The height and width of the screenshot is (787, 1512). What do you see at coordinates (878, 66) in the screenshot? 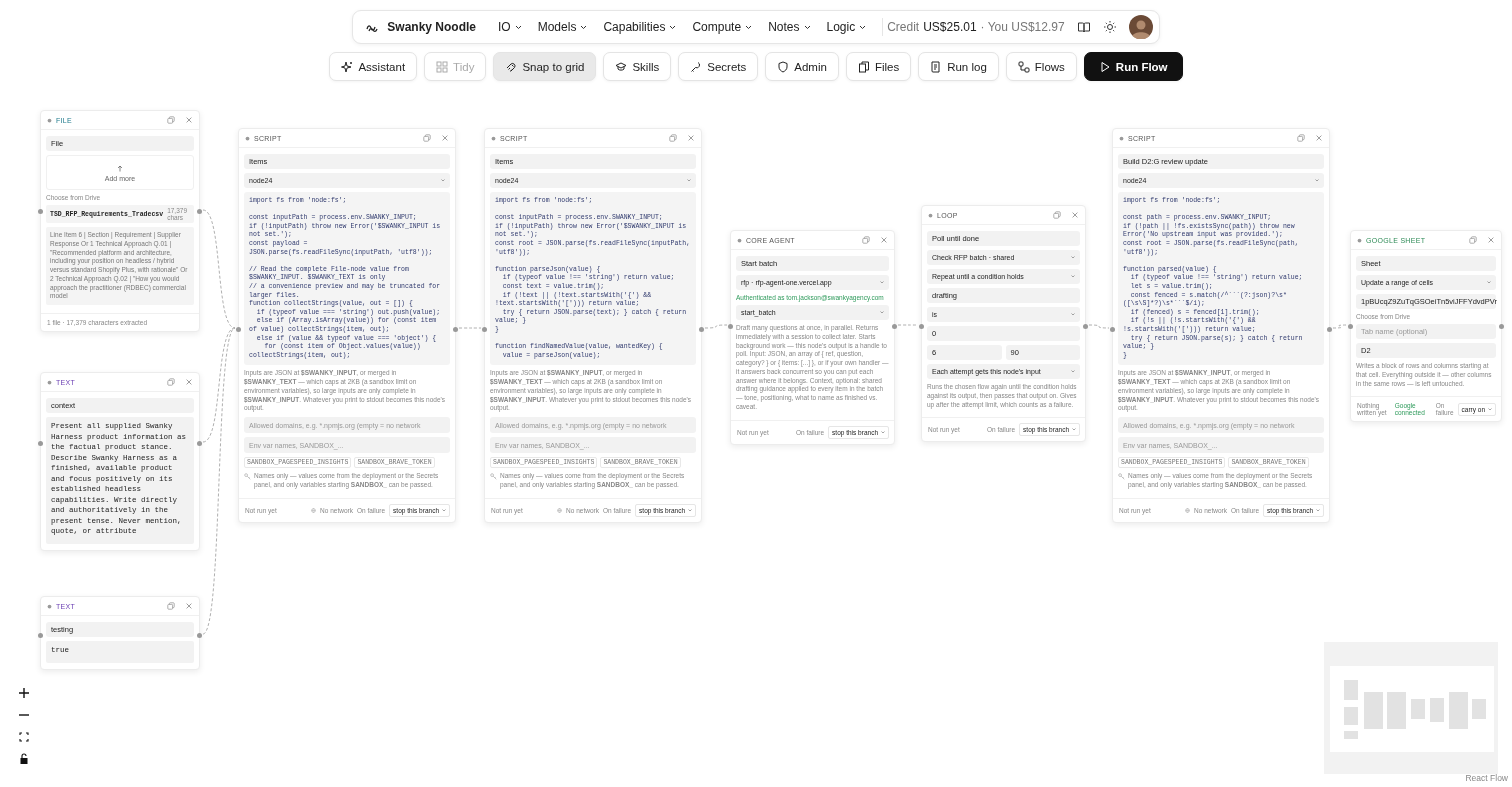
I see `toolbar-button: Files` at bounding box center [878, 66].